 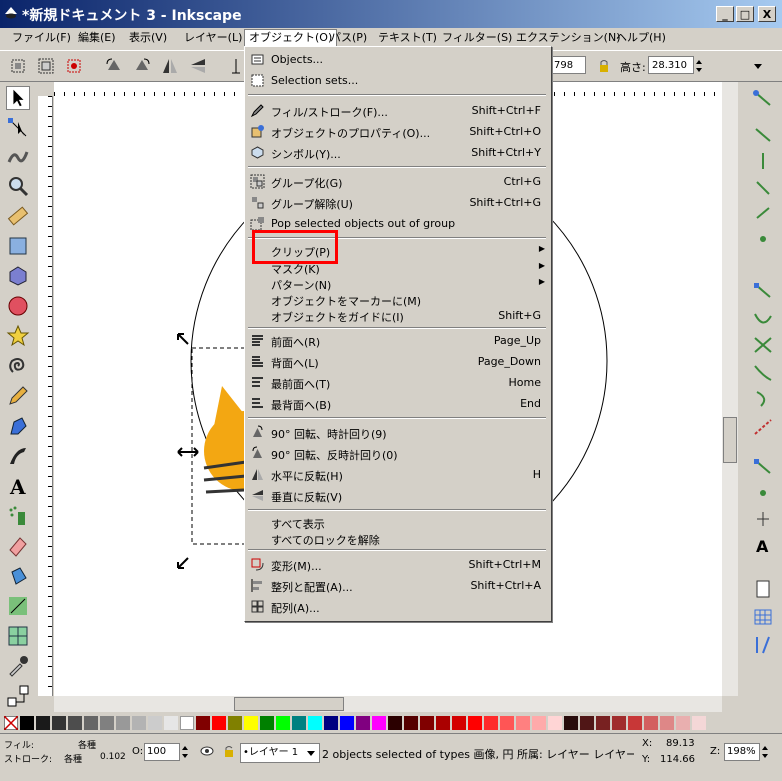 I want to click on menu-item-object-to-guide: オブジェクトをガイドに(I) Shift+G, so click(x=398, y=315).